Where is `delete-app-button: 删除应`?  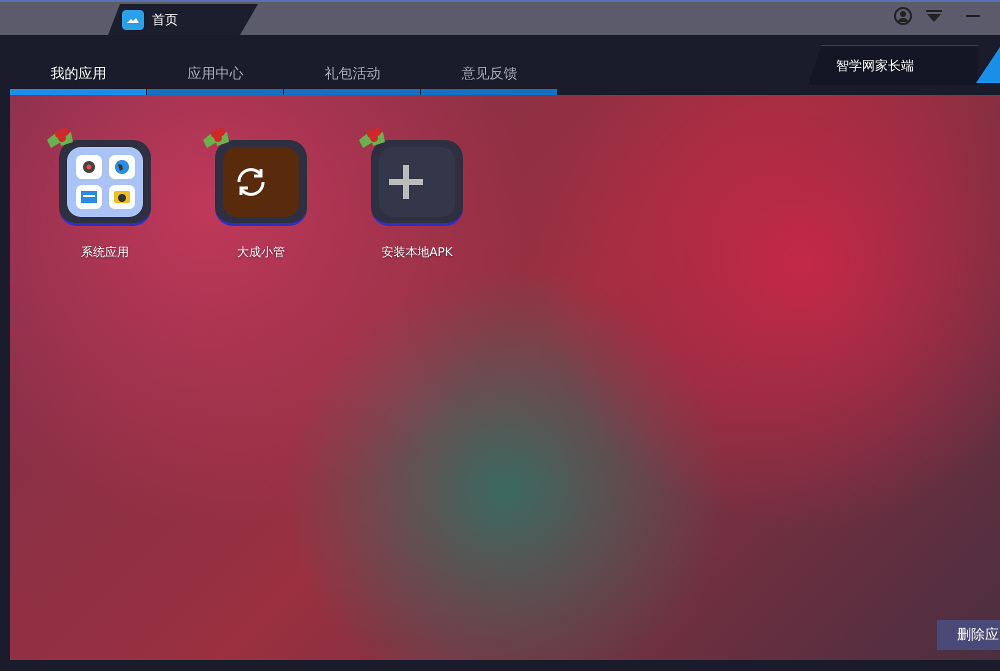 delete-app-button: 删除应 is located at coordinates (968, 635).